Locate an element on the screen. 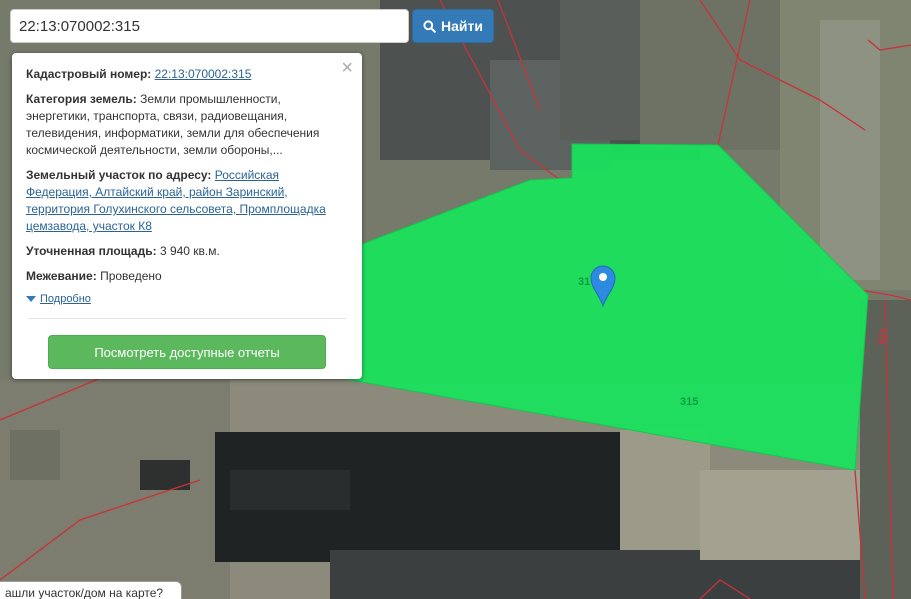 The width and height of the screenshot is (911, 599). survey-value: Проведено is located at coordinates (131, 276).